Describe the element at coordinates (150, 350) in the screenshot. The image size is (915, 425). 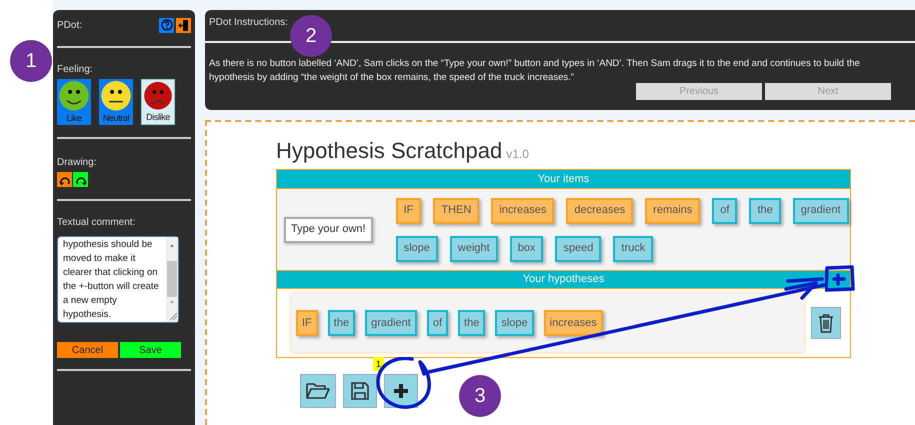
I see `save-button: Save` at that location.